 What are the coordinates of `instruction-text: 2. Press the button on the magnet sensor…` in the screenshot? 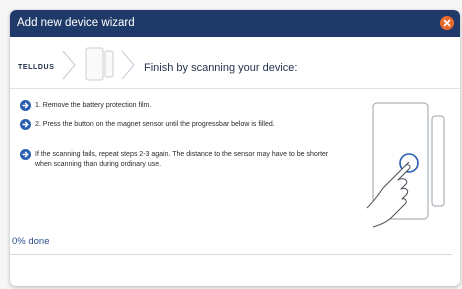 It's located at (155, 124).